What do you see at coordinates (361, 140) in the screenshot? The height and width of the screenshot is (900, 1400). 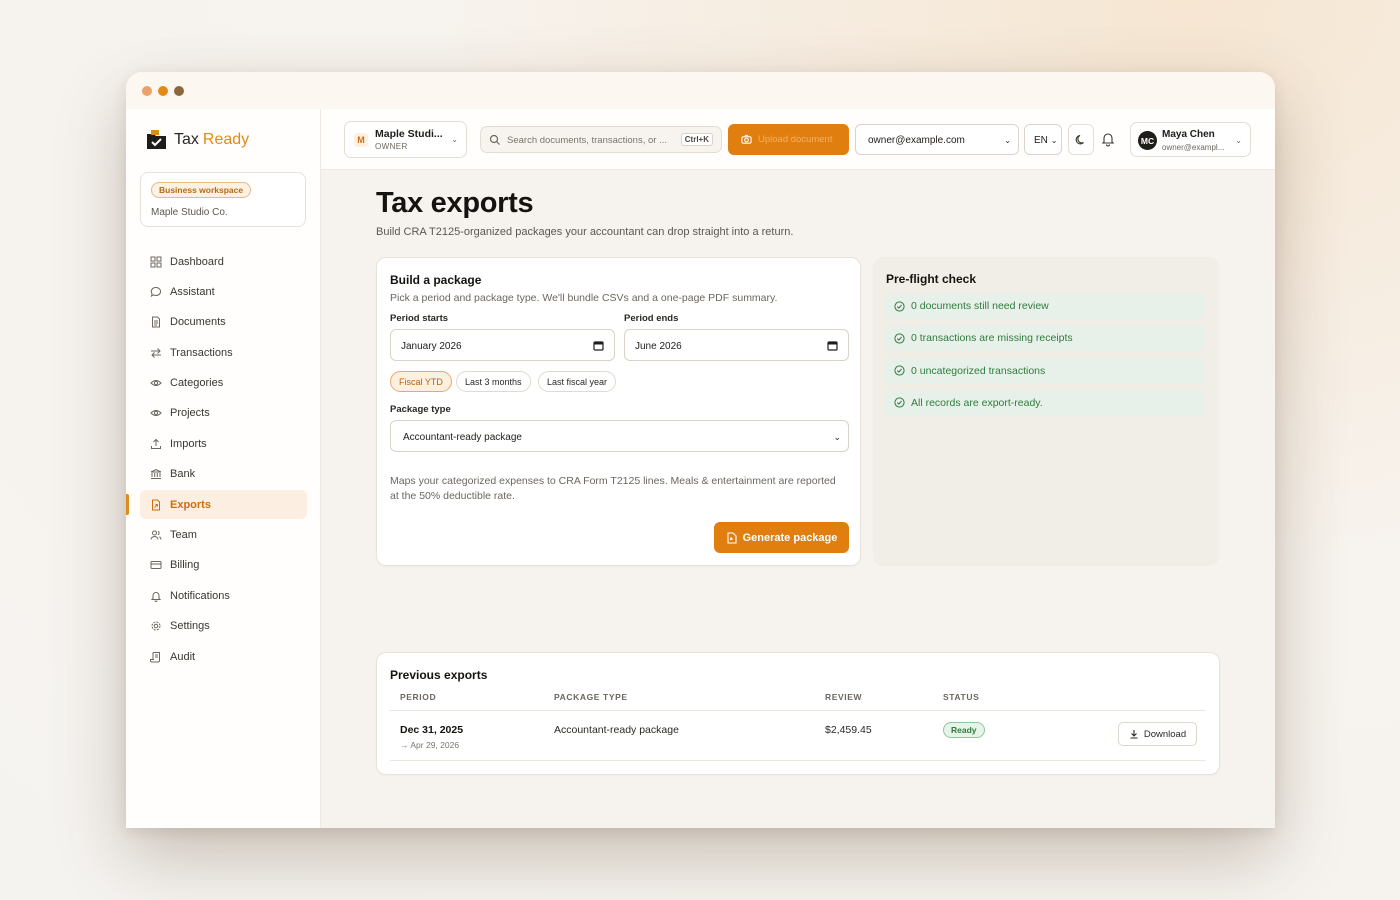 I see `org-avatar: M` at bounding box center [361, 140].